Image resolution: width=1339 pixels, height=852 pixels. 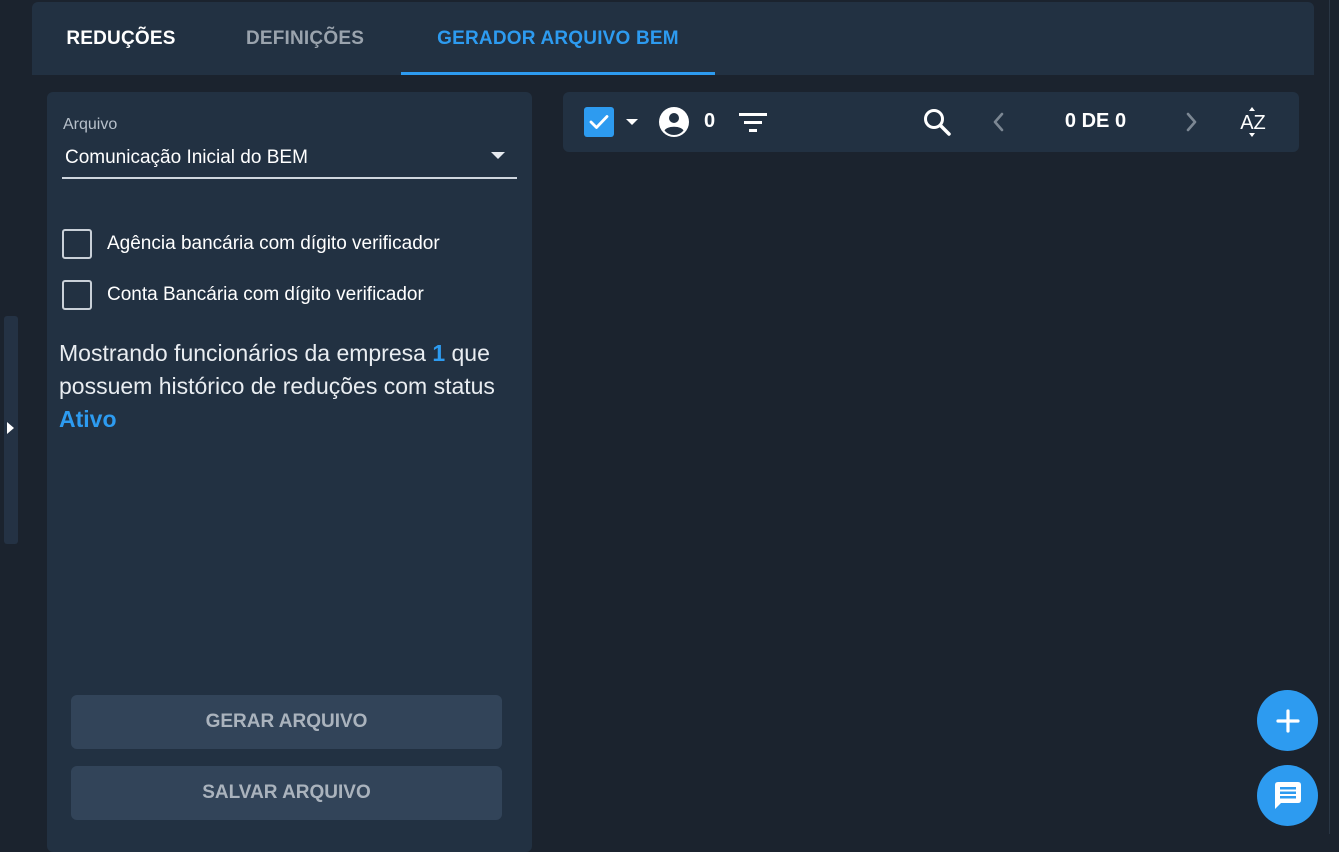 I want to click on sort-alpha-label: AZ, so click(x=1253, y=123).